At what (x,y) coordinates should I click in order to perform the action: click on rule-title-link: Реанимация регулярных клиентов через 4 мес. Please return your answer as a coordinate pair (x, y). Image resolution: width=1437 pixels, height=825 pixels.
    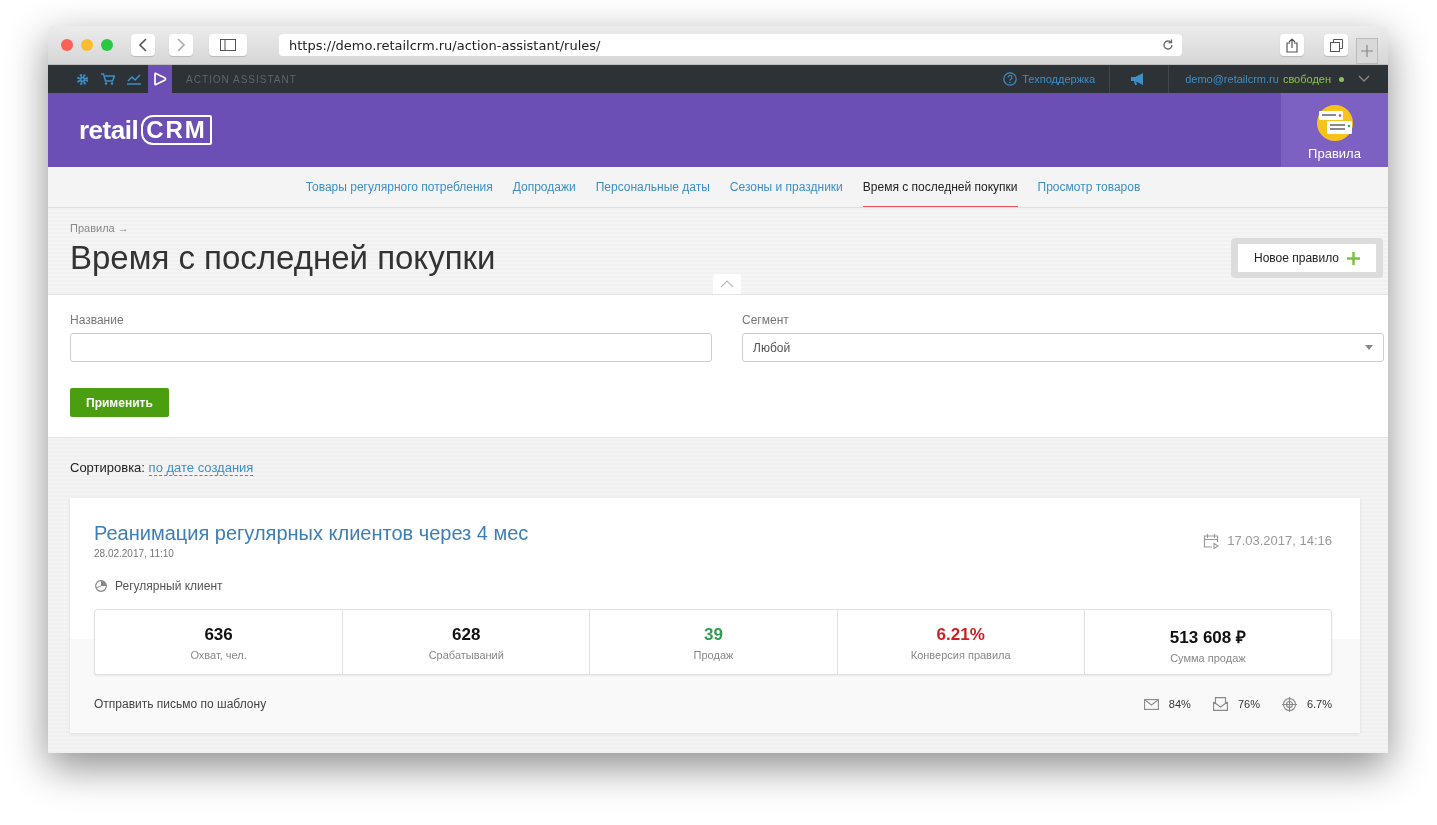
    Looking at the image, I should click on (311, 533).